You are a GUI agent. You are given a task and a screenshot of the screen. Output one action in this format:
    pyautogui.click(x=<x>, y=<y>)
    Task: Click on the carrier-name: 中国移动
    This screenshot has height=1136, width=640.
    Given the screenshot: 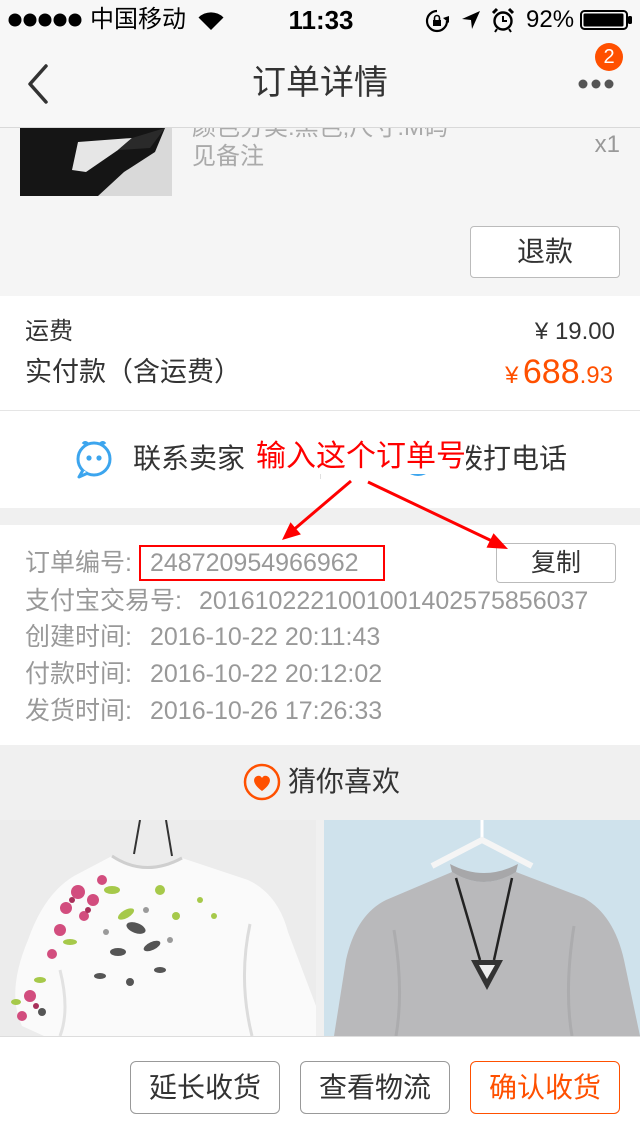 What is the action you would take?
    pyautogui.click(x=138, y=19)
    